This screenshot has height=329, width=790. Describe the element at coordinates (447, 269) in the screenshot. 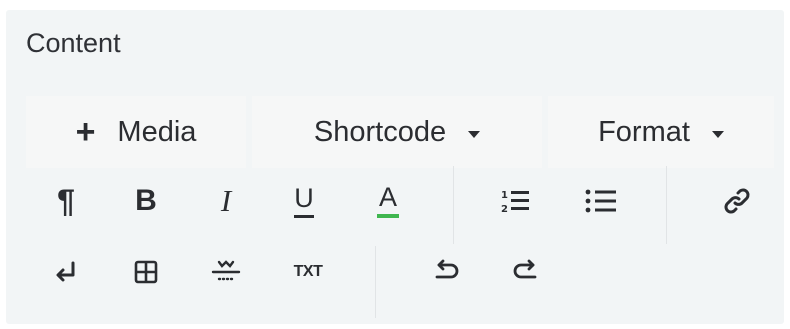

I see `undo-icon` at that location.